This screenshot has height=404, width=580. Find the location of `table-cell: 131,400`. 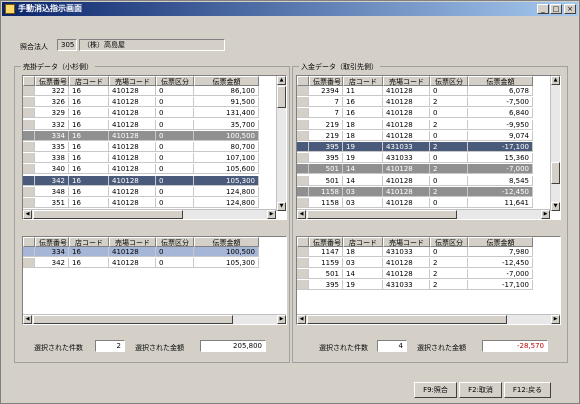

table-cell: 131,400 is located at coordinates (226, 113).